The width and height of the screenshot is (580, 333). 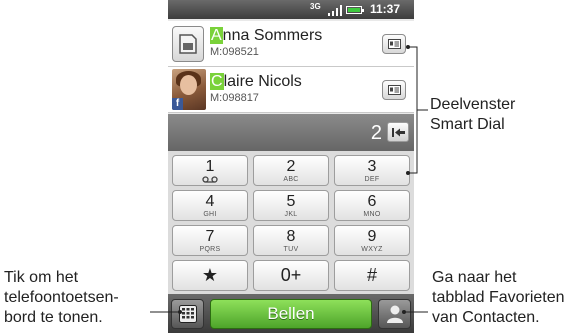 I want to click on callout-smartdial: Deelvenster Smart Dial, so click(x=473, y=114).